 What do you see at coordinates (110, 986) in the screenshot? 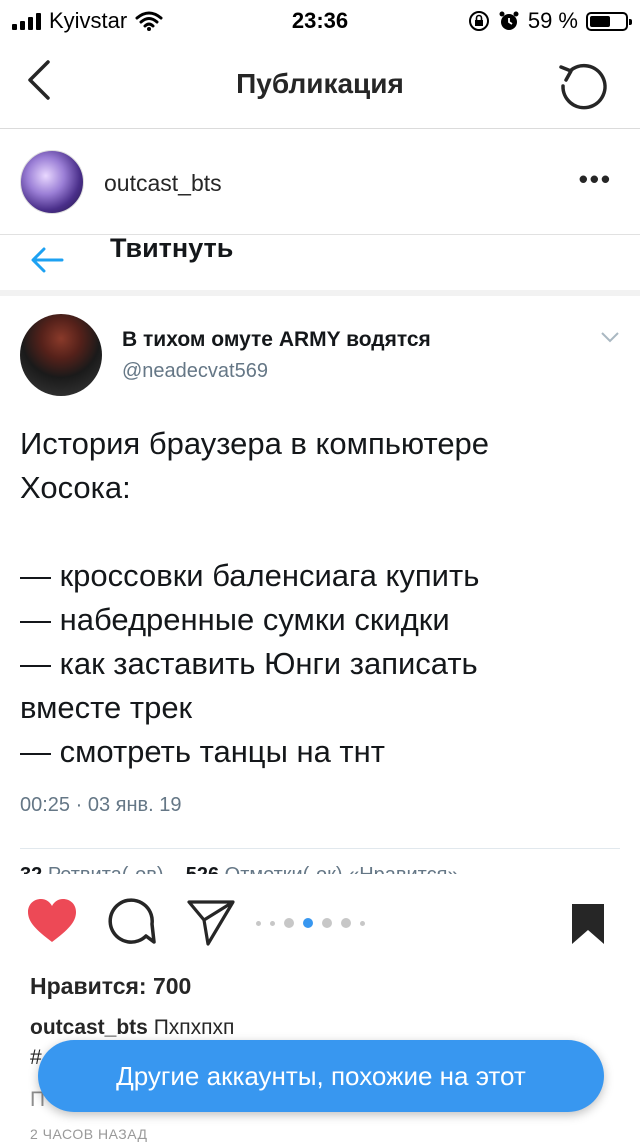
I see `likes-count: Нравится: 700` at bounding box center [110, 986].